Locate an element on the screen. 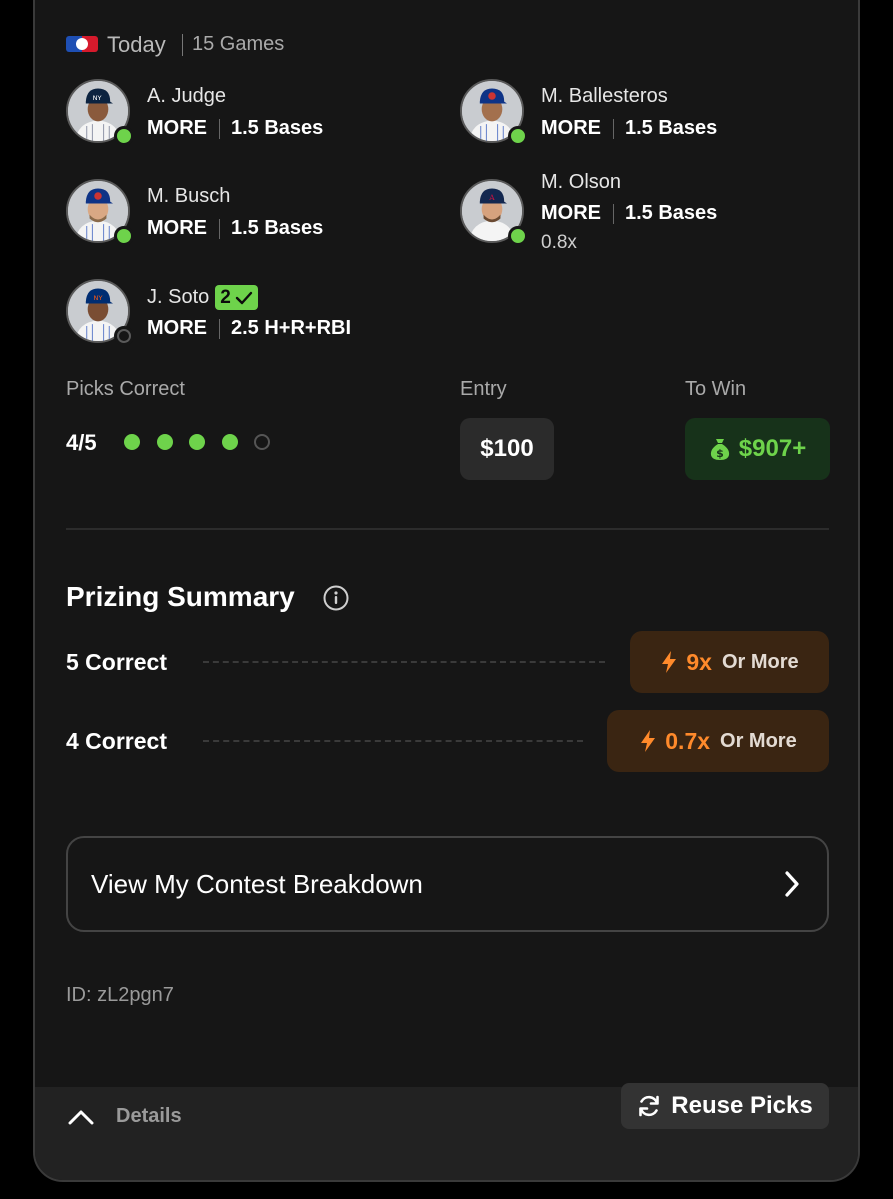  money-bag-icon: $ is located at coordinates (719, 449).